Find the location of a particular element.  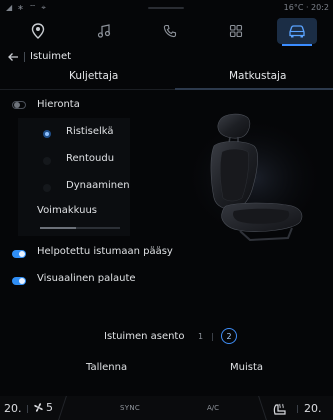

tab-active-indicator is located at coordinates (254, 89).